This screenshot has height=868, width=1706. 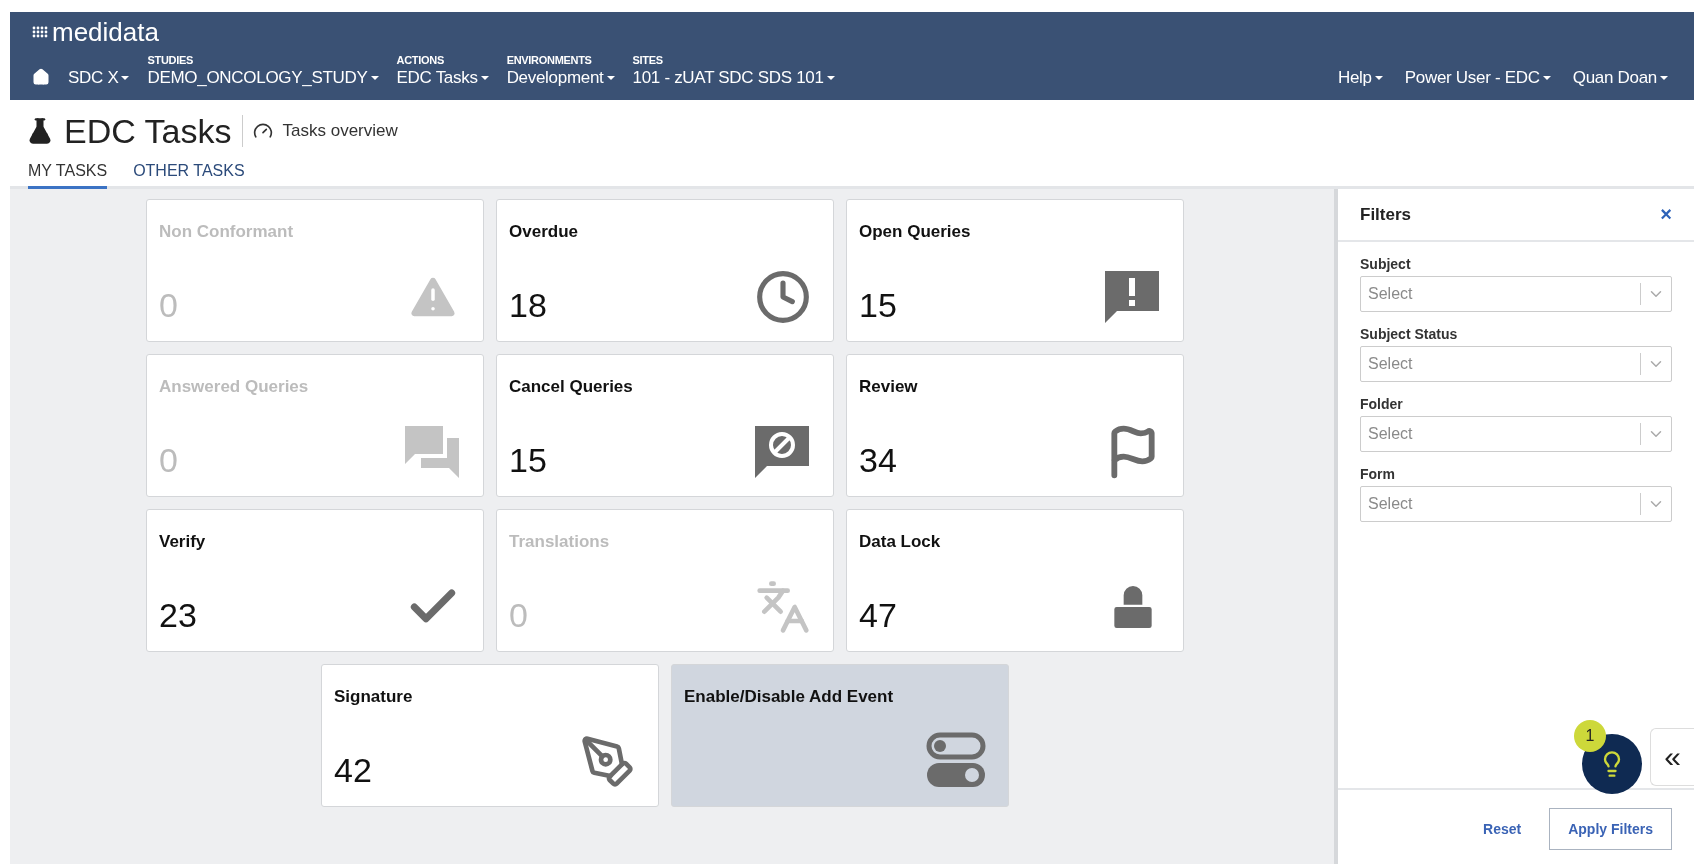 I want to click on clock-icon, so click(x=783, y=297).